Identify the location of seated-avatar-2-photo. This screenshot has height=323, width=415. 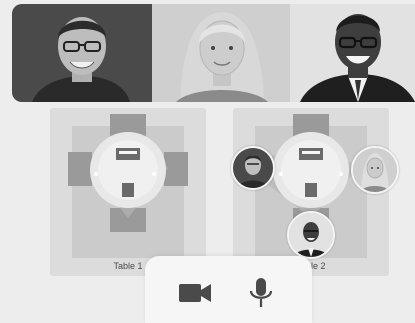
(375, 170).